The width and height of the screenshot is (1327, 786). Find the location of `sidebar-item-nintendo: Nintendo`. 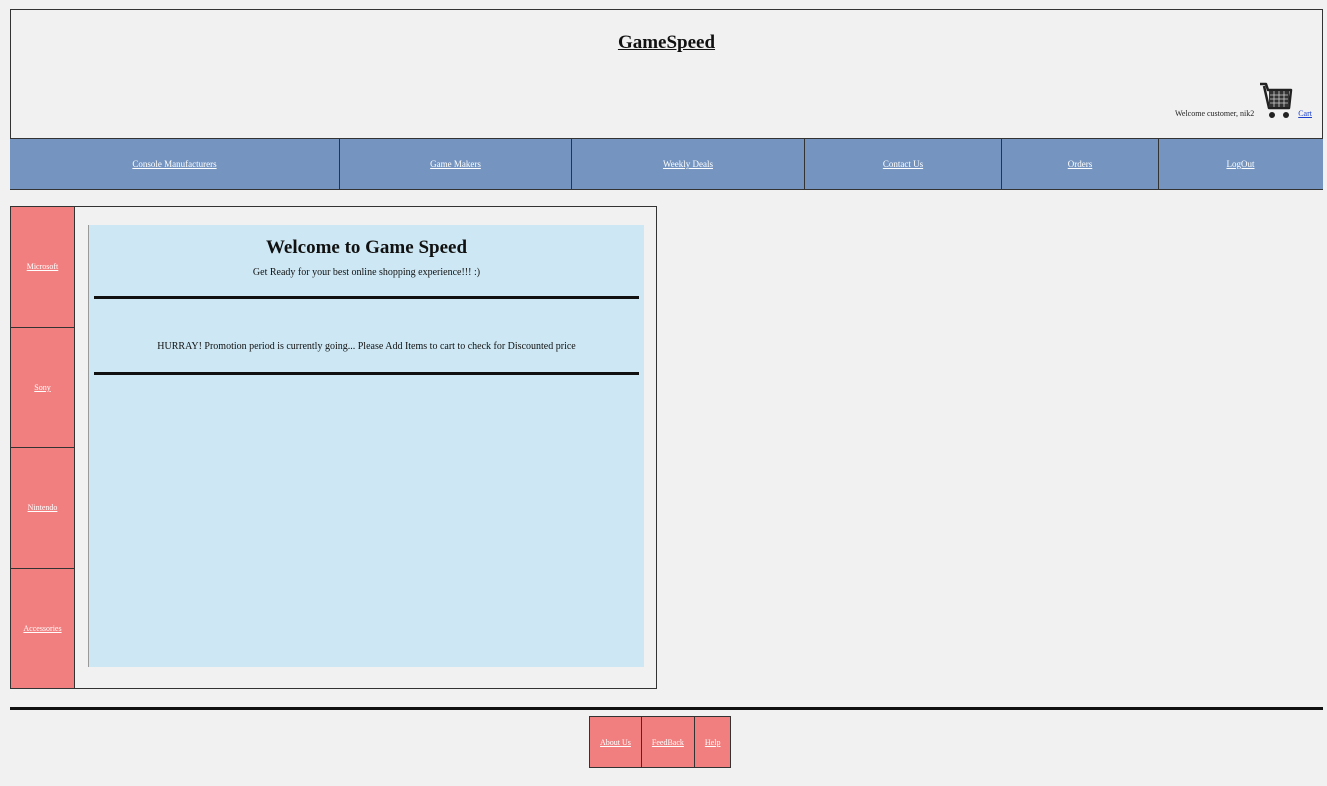

sidebar-item-nintendo: Nintendo is located at coordinates (42, 508).